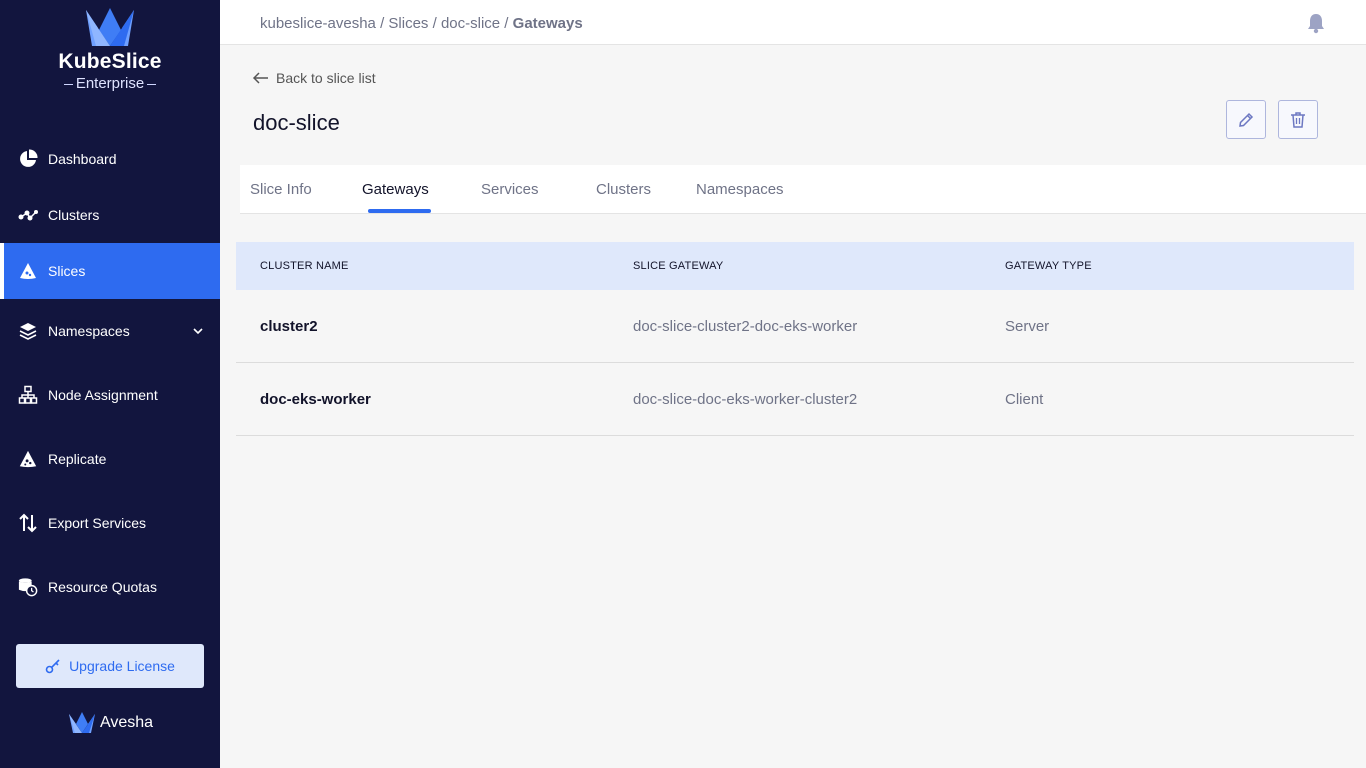 This screenshot has height=768, width=1366. I want to click on upgrade-license-button: Upgrade License, so click(110, 666).